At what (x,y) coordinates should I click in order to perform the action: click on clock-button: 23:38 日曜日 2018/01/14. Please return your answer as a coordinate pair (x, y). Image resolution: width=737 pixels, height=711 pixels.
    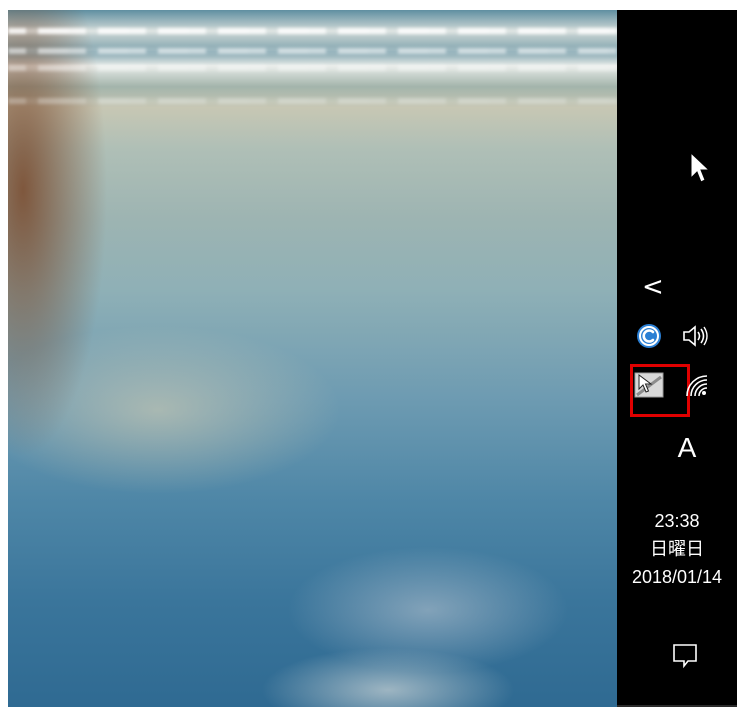
    Looking at the image, I should click on (677, 549).